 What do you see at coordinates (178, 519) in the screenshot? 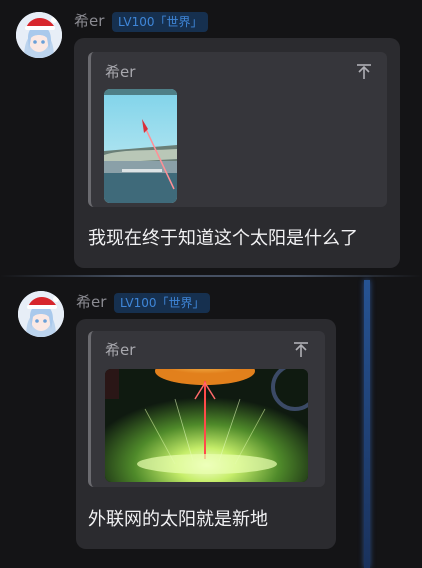
I see `message-text: 外联网的太阳就是新地` at bounding box center [178, 519].